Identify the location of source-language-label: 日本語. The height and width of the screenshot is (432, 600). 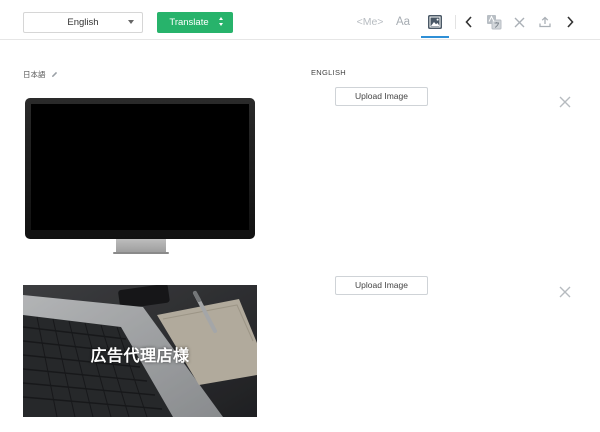
(40, 74).